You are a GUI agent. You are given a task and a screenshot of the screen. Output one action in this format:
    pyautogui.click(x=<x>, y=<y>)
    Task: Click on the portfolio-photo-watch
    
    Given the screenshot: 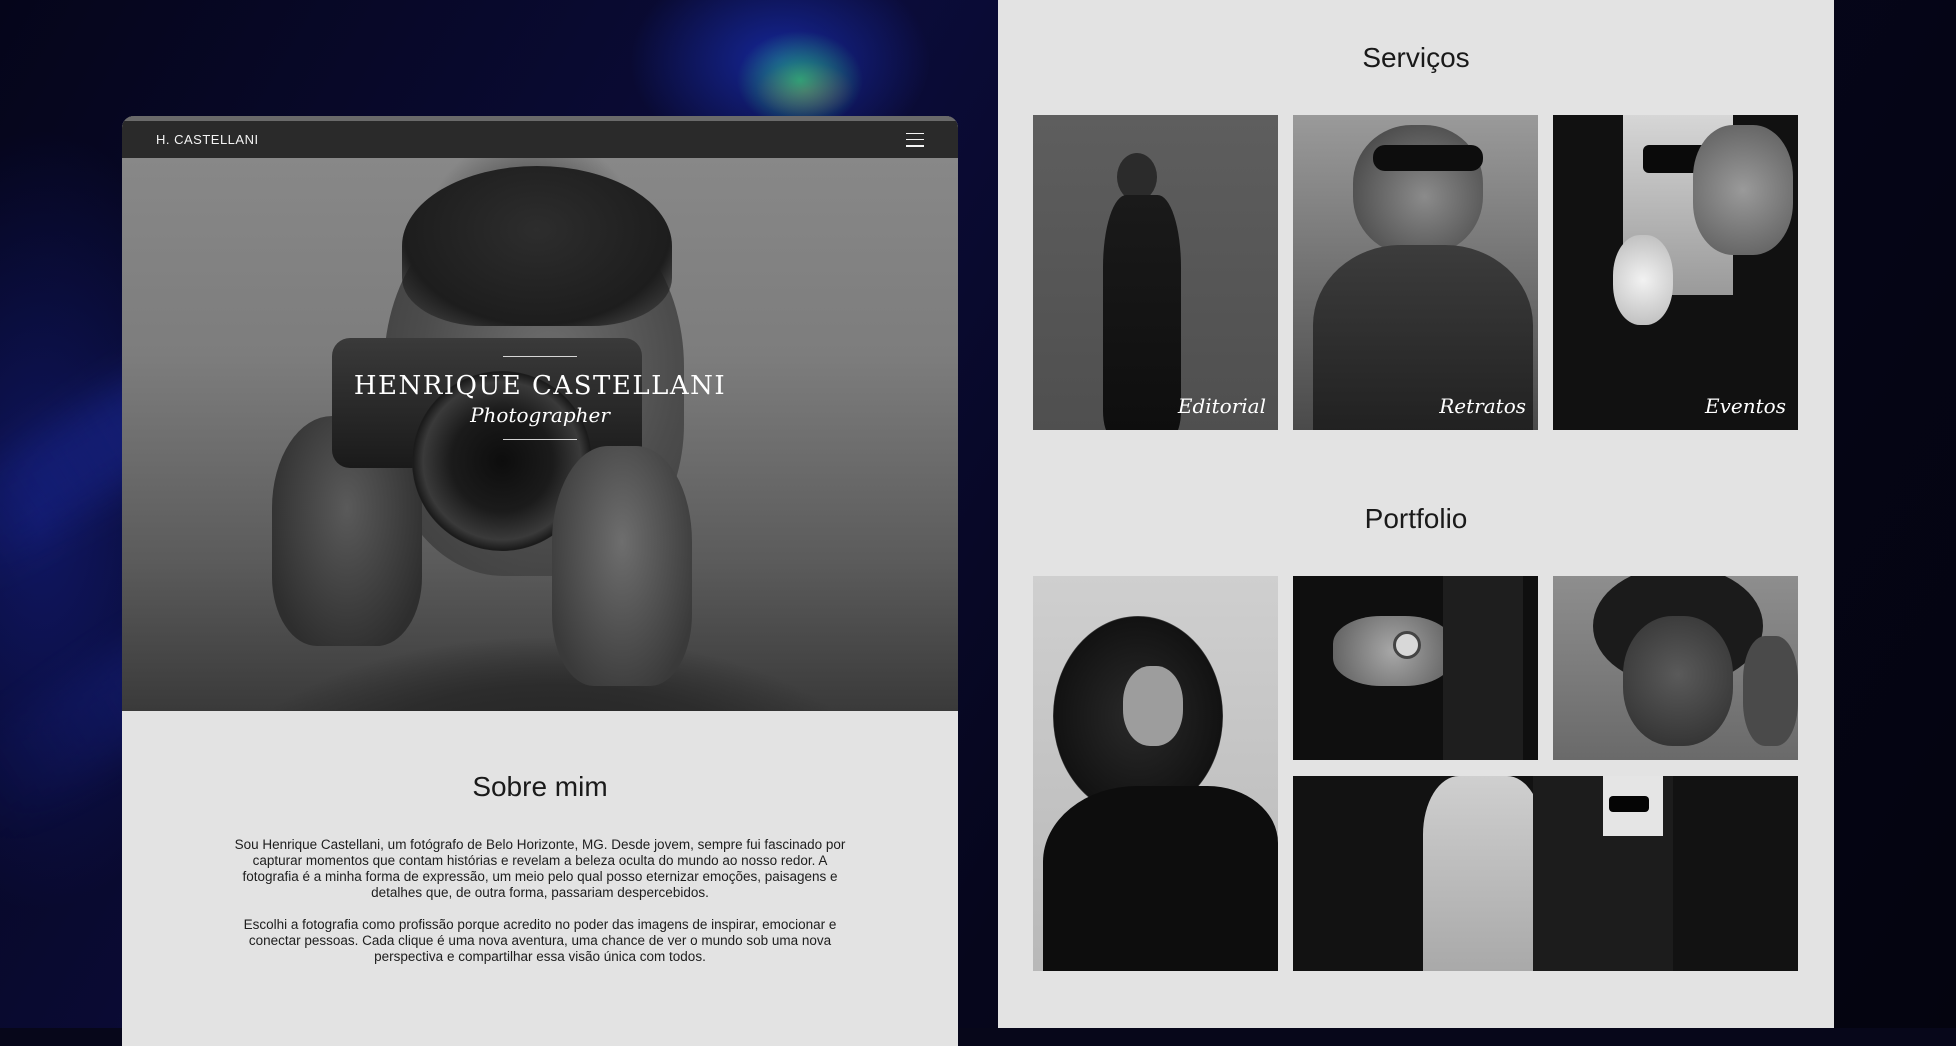 What is the action you would take?
    pyautogui.click(x=1415, y=668)
    